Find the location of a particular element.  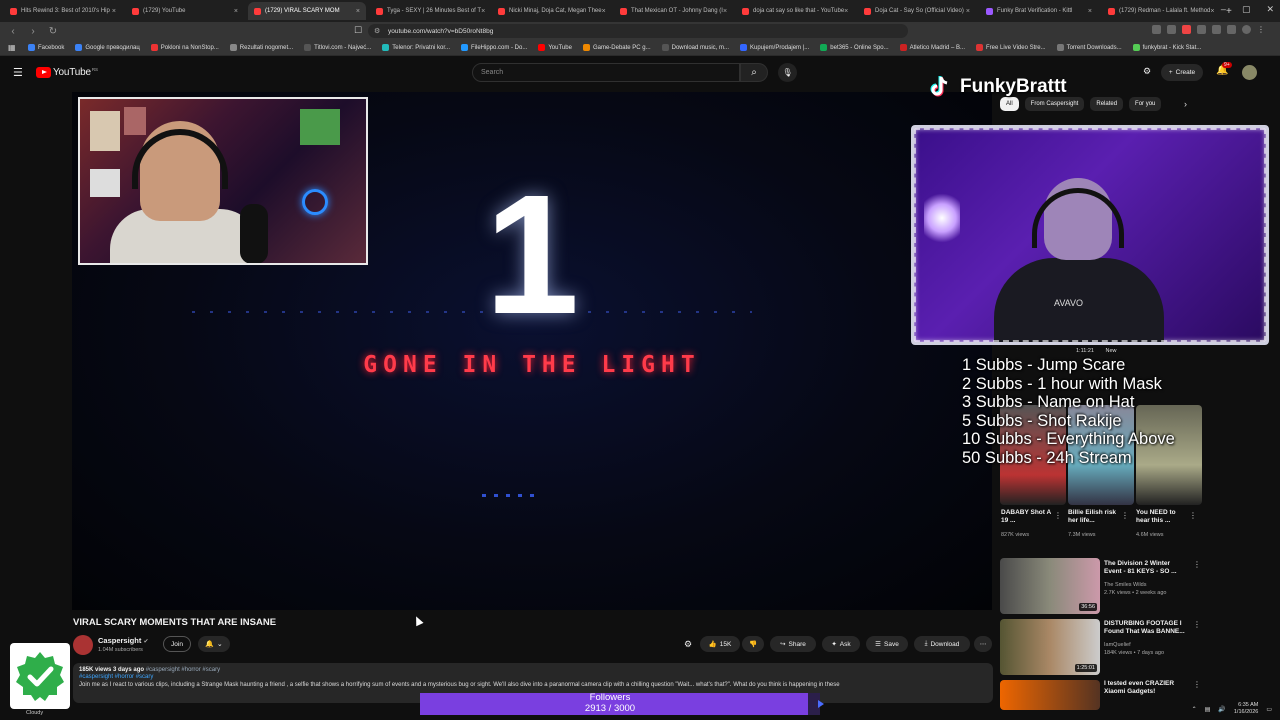

chip-all: All is located at coordinates (1009, 104).